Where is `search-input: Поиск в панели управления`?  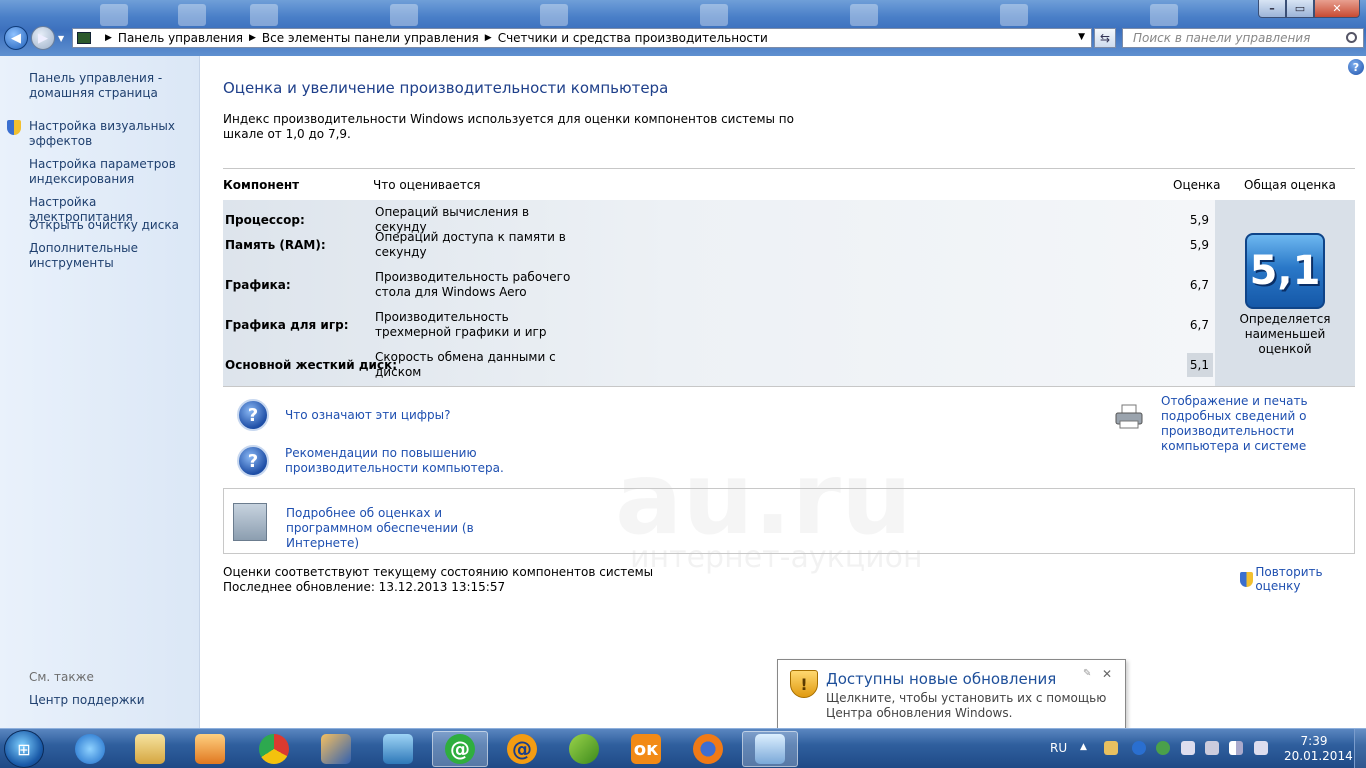 search-input: Поиск в панели управления is located at coordinates (1243, 38).